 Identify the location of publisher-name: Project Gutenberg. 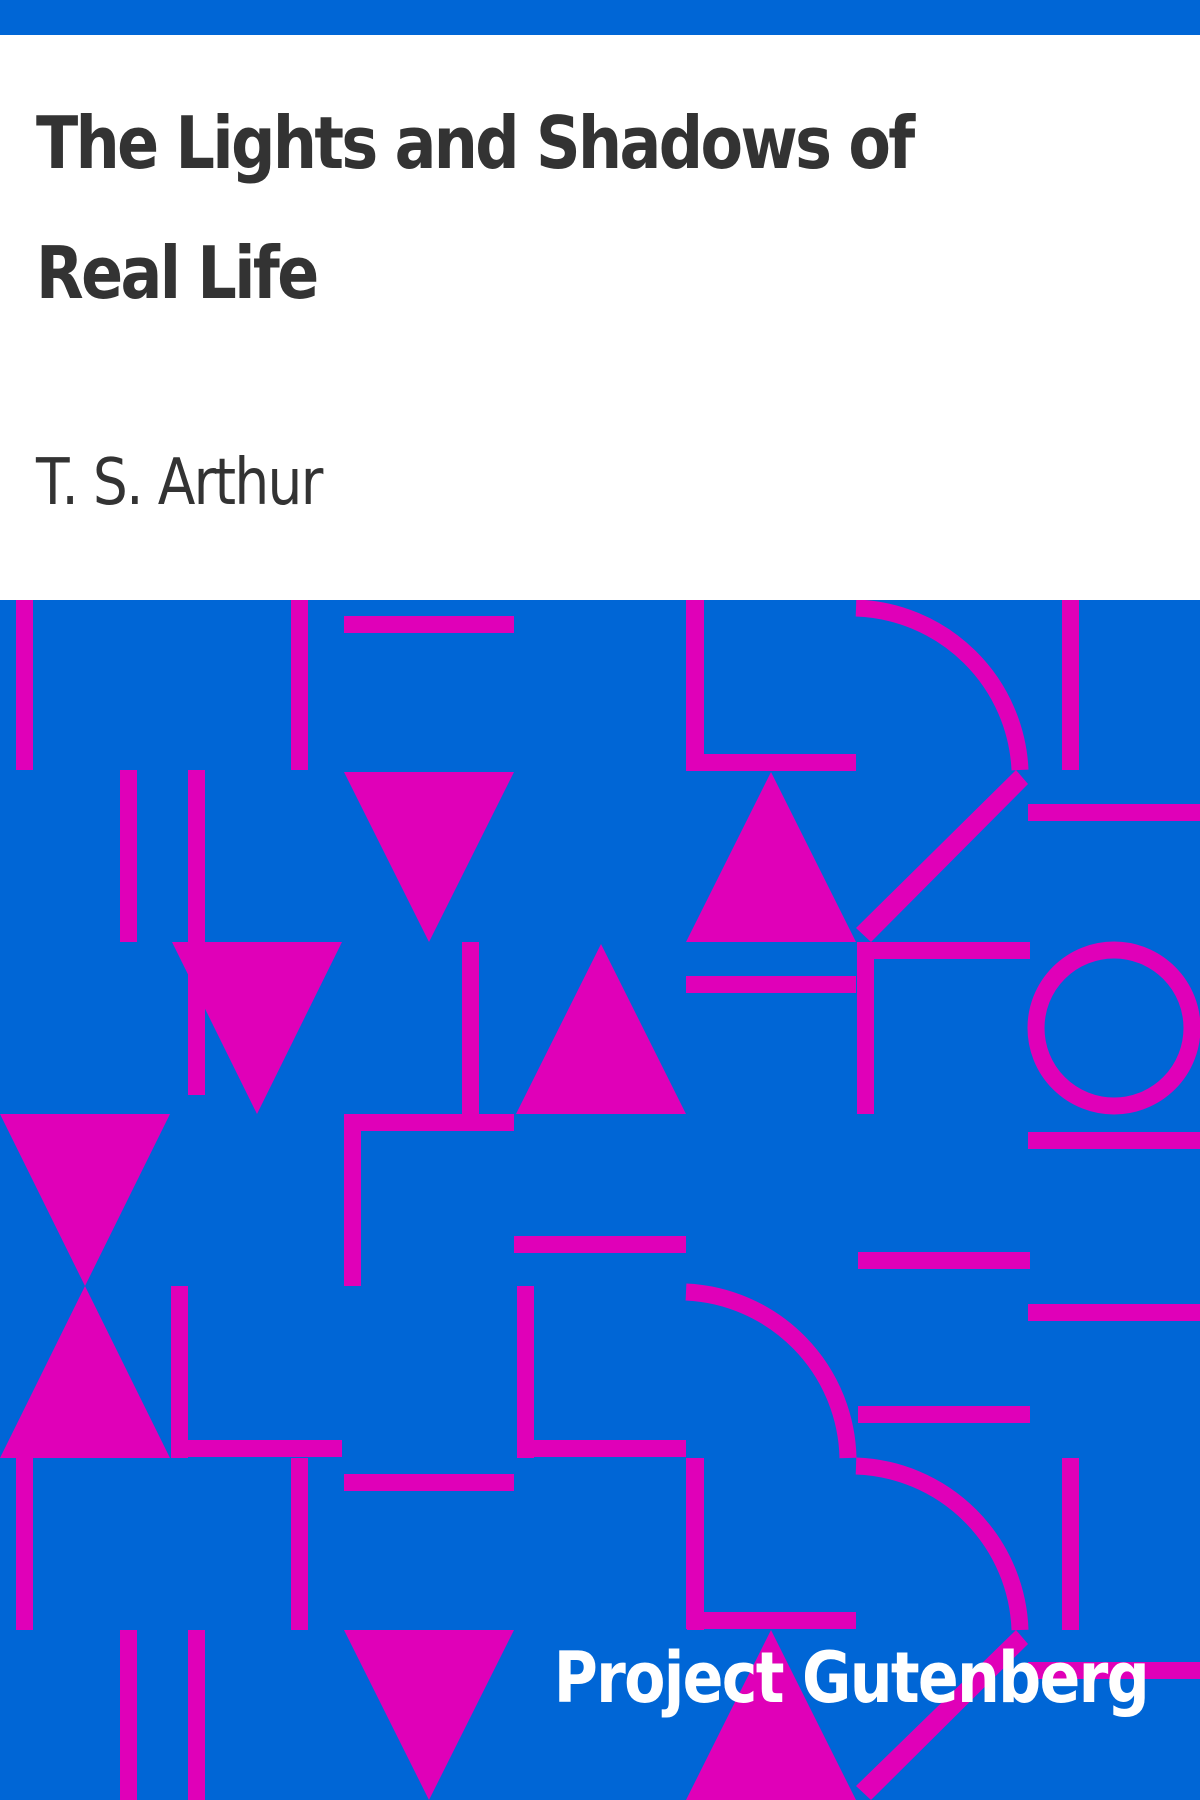
(851, 1678).